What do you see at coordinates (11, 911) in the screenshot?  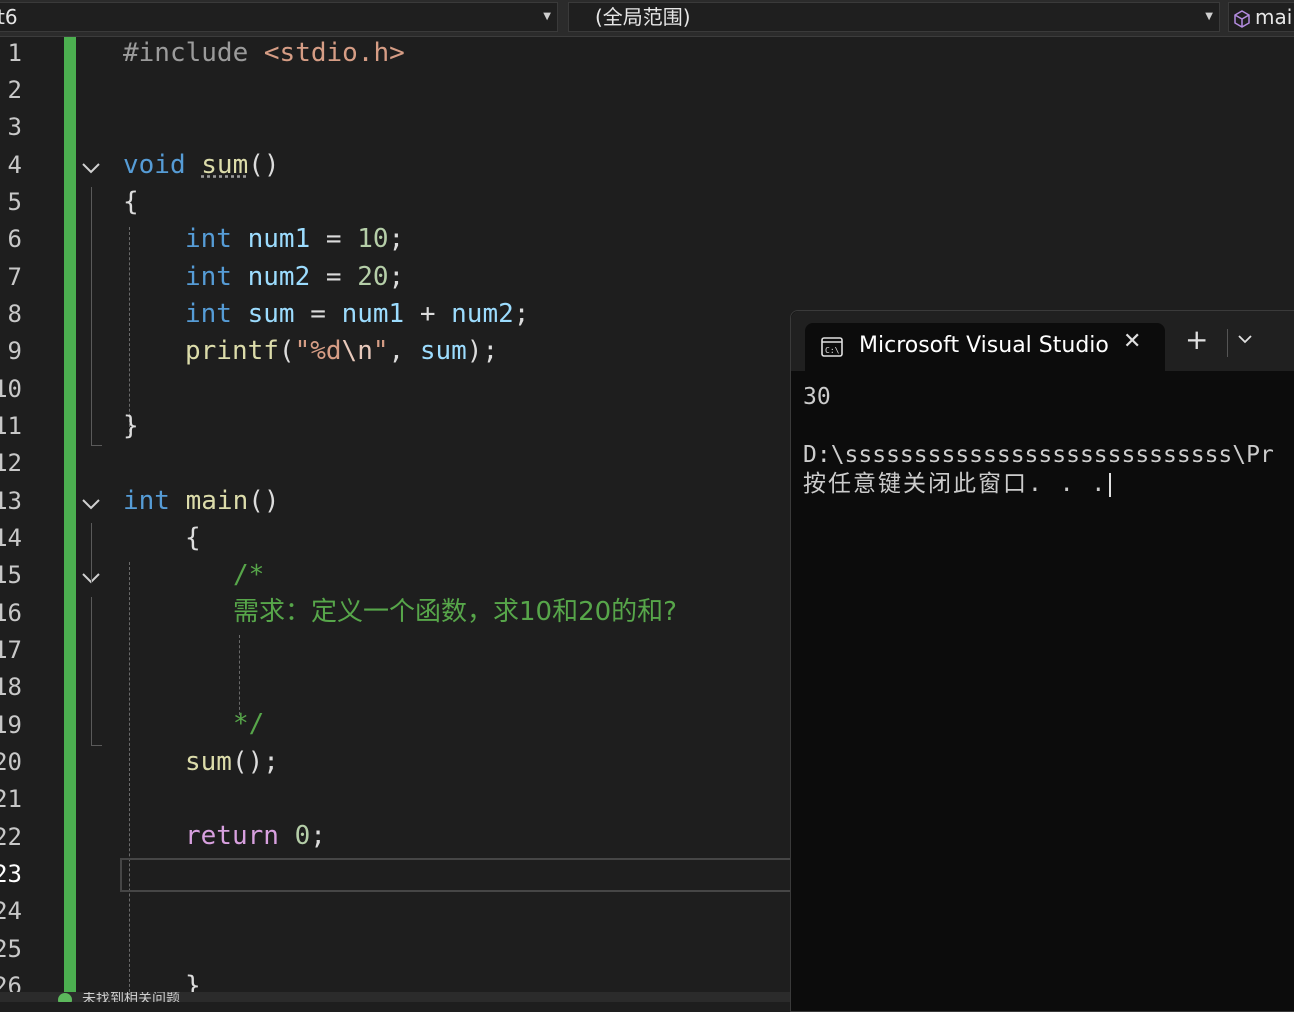 I see `line-number: 24` at bounding box center [11, 911].